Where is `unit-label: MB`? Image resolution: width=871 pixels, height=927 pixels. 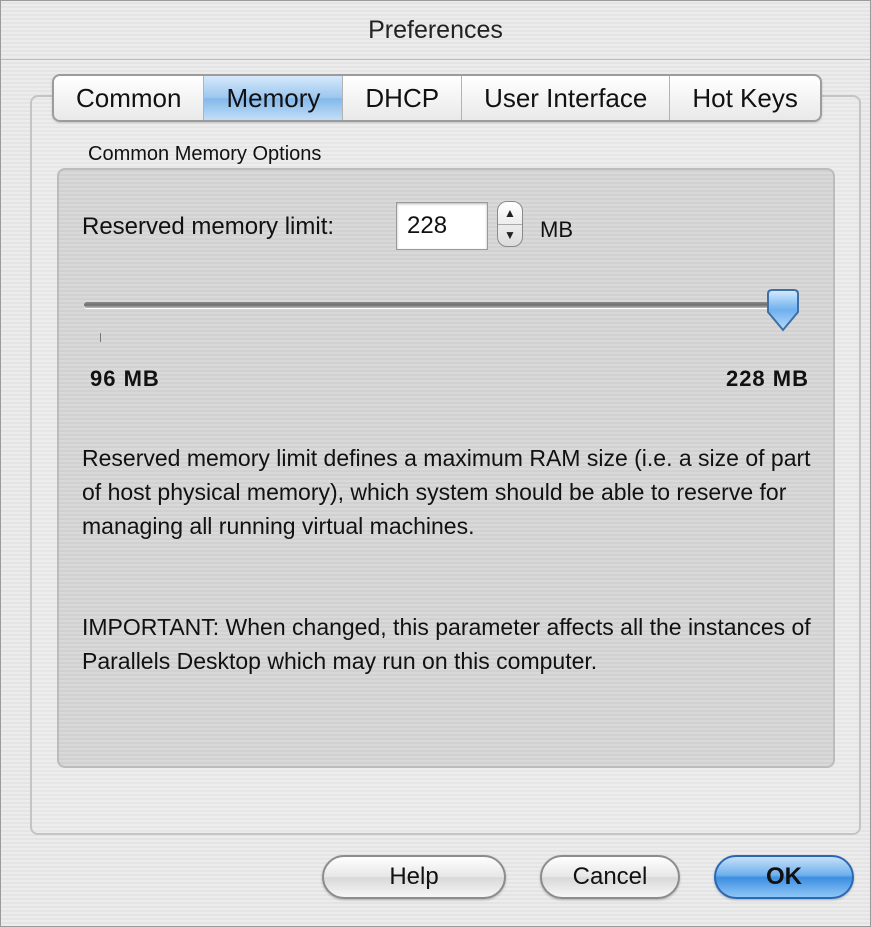 unit-label: MB is located at coordinates (556, 229).